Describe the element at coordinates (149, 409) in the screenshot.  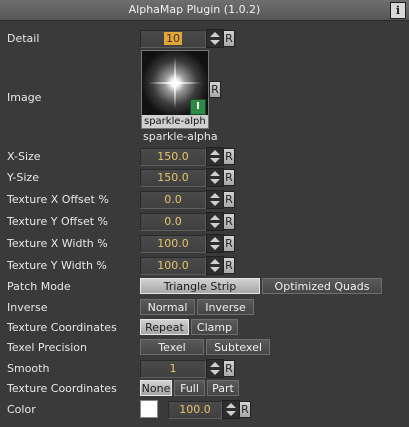
I see `color-swatch` at that location.